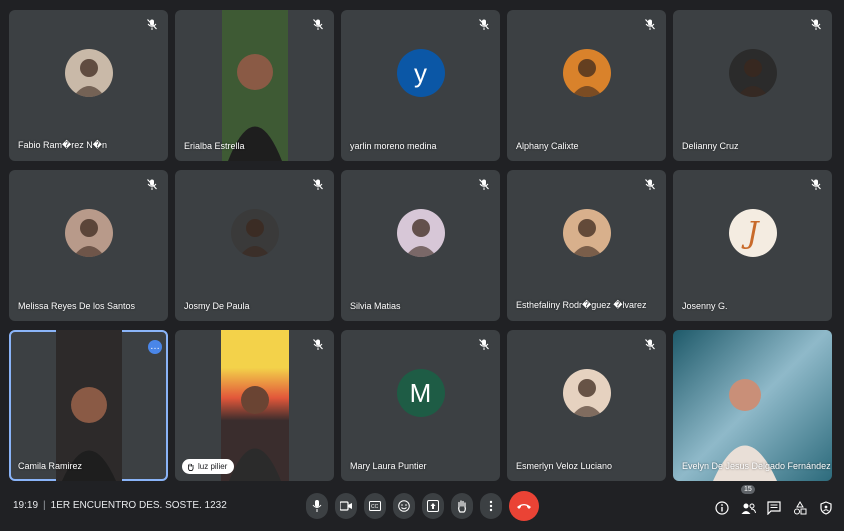 The width and height of the screenshot is (844, 531). I want to click on participant-tile: Delianny Cruz, so click(752, 85).